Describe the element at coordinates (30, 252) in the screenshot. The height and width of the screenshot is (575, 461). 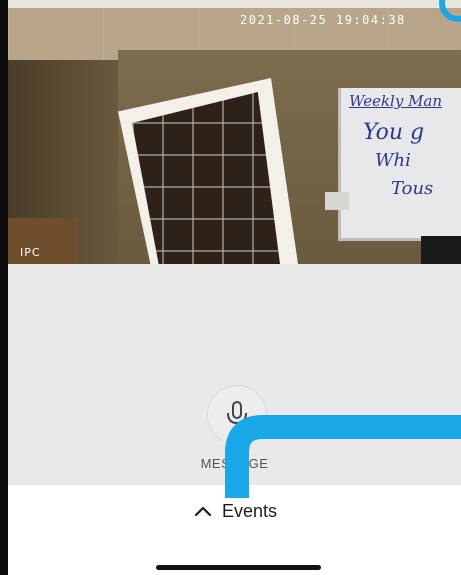
I see `camera-label: IPC` at that location.